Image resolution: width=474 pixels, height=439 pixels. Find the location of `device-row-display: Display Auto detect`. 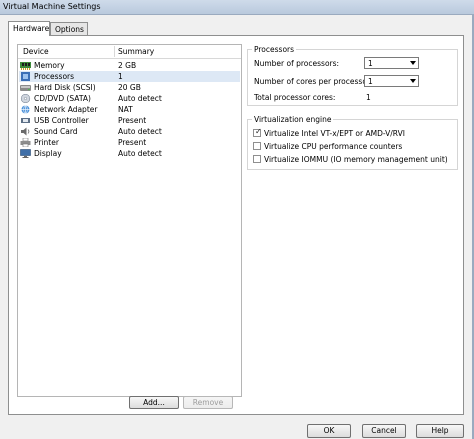

device-row-display: Display Auto detect is located at coordinates (129, 153).